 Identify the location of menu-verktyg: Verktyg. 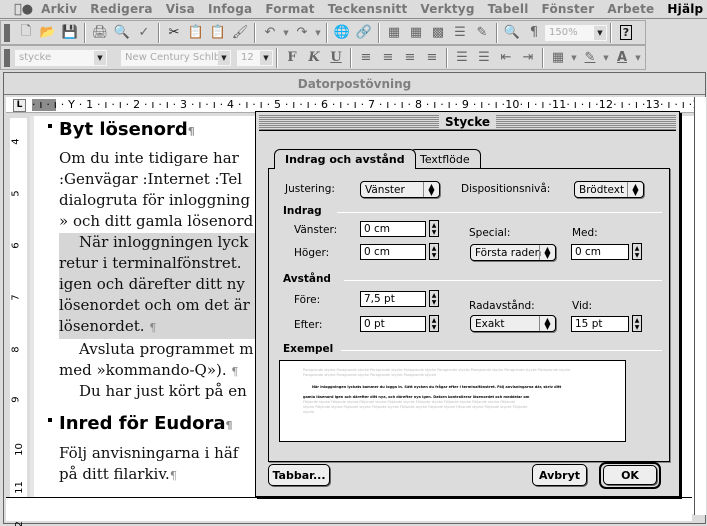
(447, 9).